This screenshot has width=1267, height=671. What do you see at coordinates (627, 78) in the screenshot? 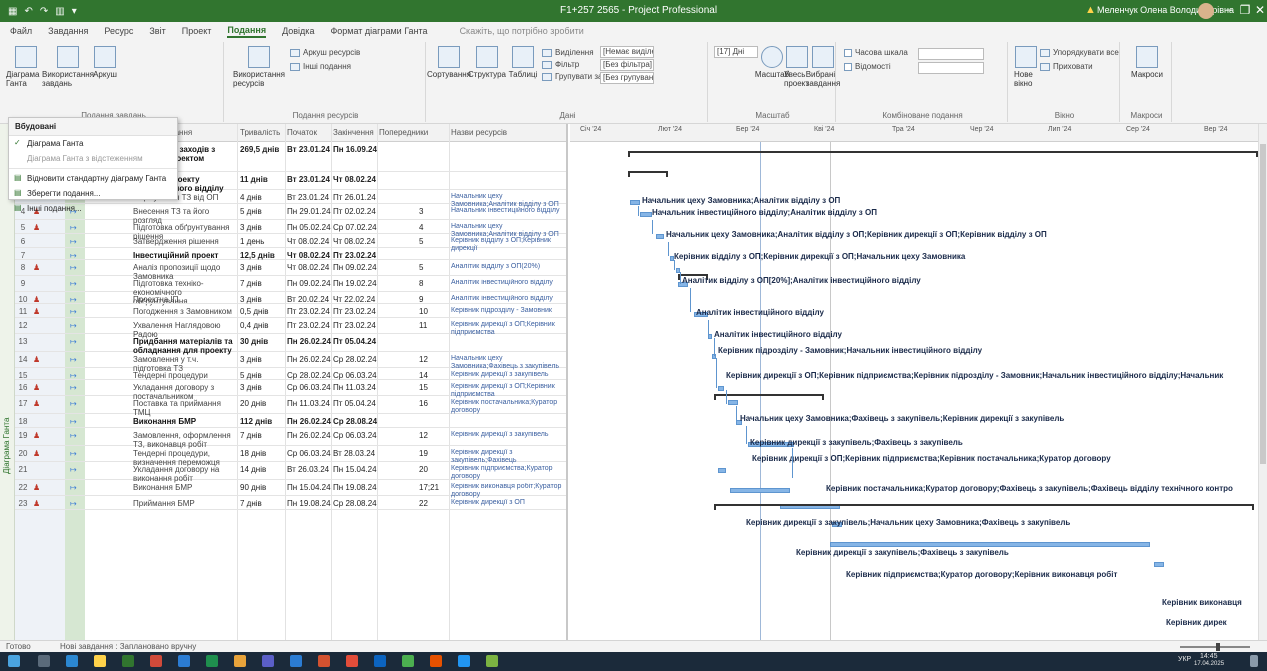
I see `group-combo: [Без групування]` at bounding box center [627, 78].